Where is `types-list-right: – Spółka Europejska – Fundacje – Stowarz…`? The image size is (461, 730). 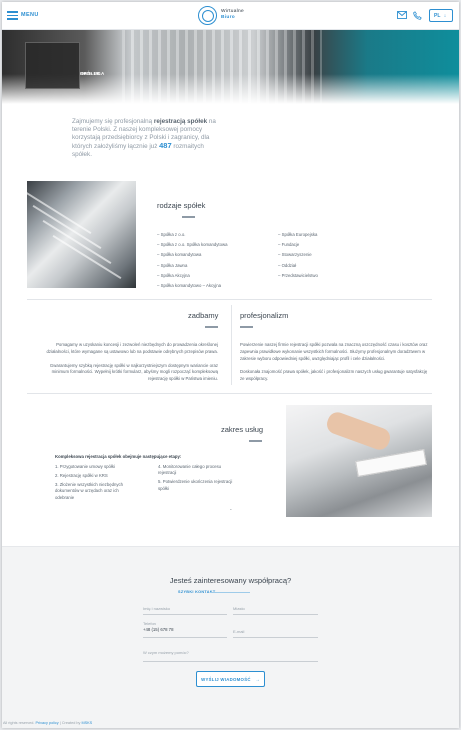 types-list-right: – Spółka Europejska – Fundacje – Stowarz… is located at coordinates (298, 255).